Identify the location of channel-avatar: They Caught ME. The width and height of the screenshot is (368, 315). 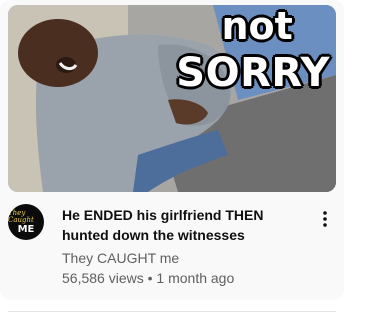
(26, 222).